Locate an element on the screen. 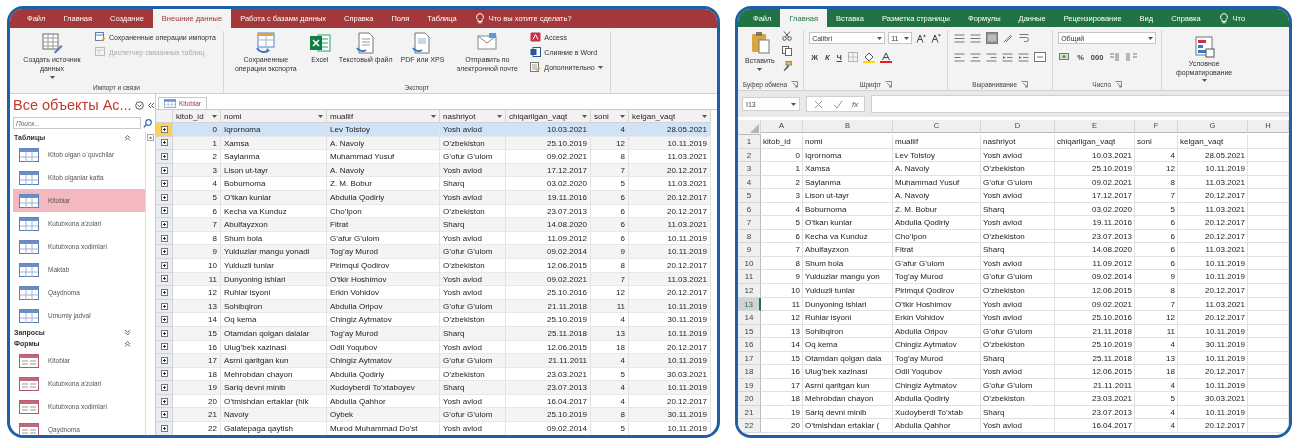 The height and width of the screenshot is (440, 1293). dialog-launcher-icon is located at coordinates (888, 84).